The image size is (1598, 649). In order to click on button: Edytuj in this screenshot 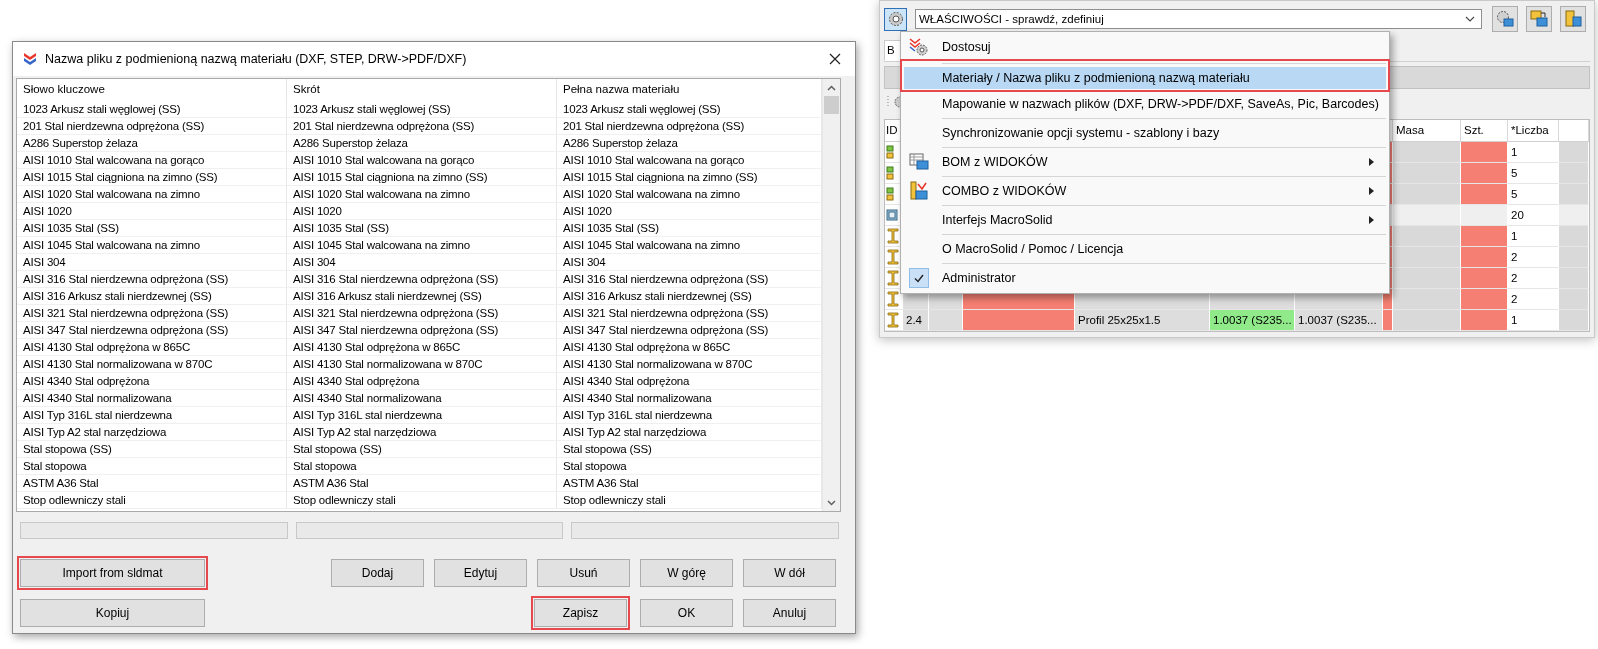, I will do `click(480, 573)`.